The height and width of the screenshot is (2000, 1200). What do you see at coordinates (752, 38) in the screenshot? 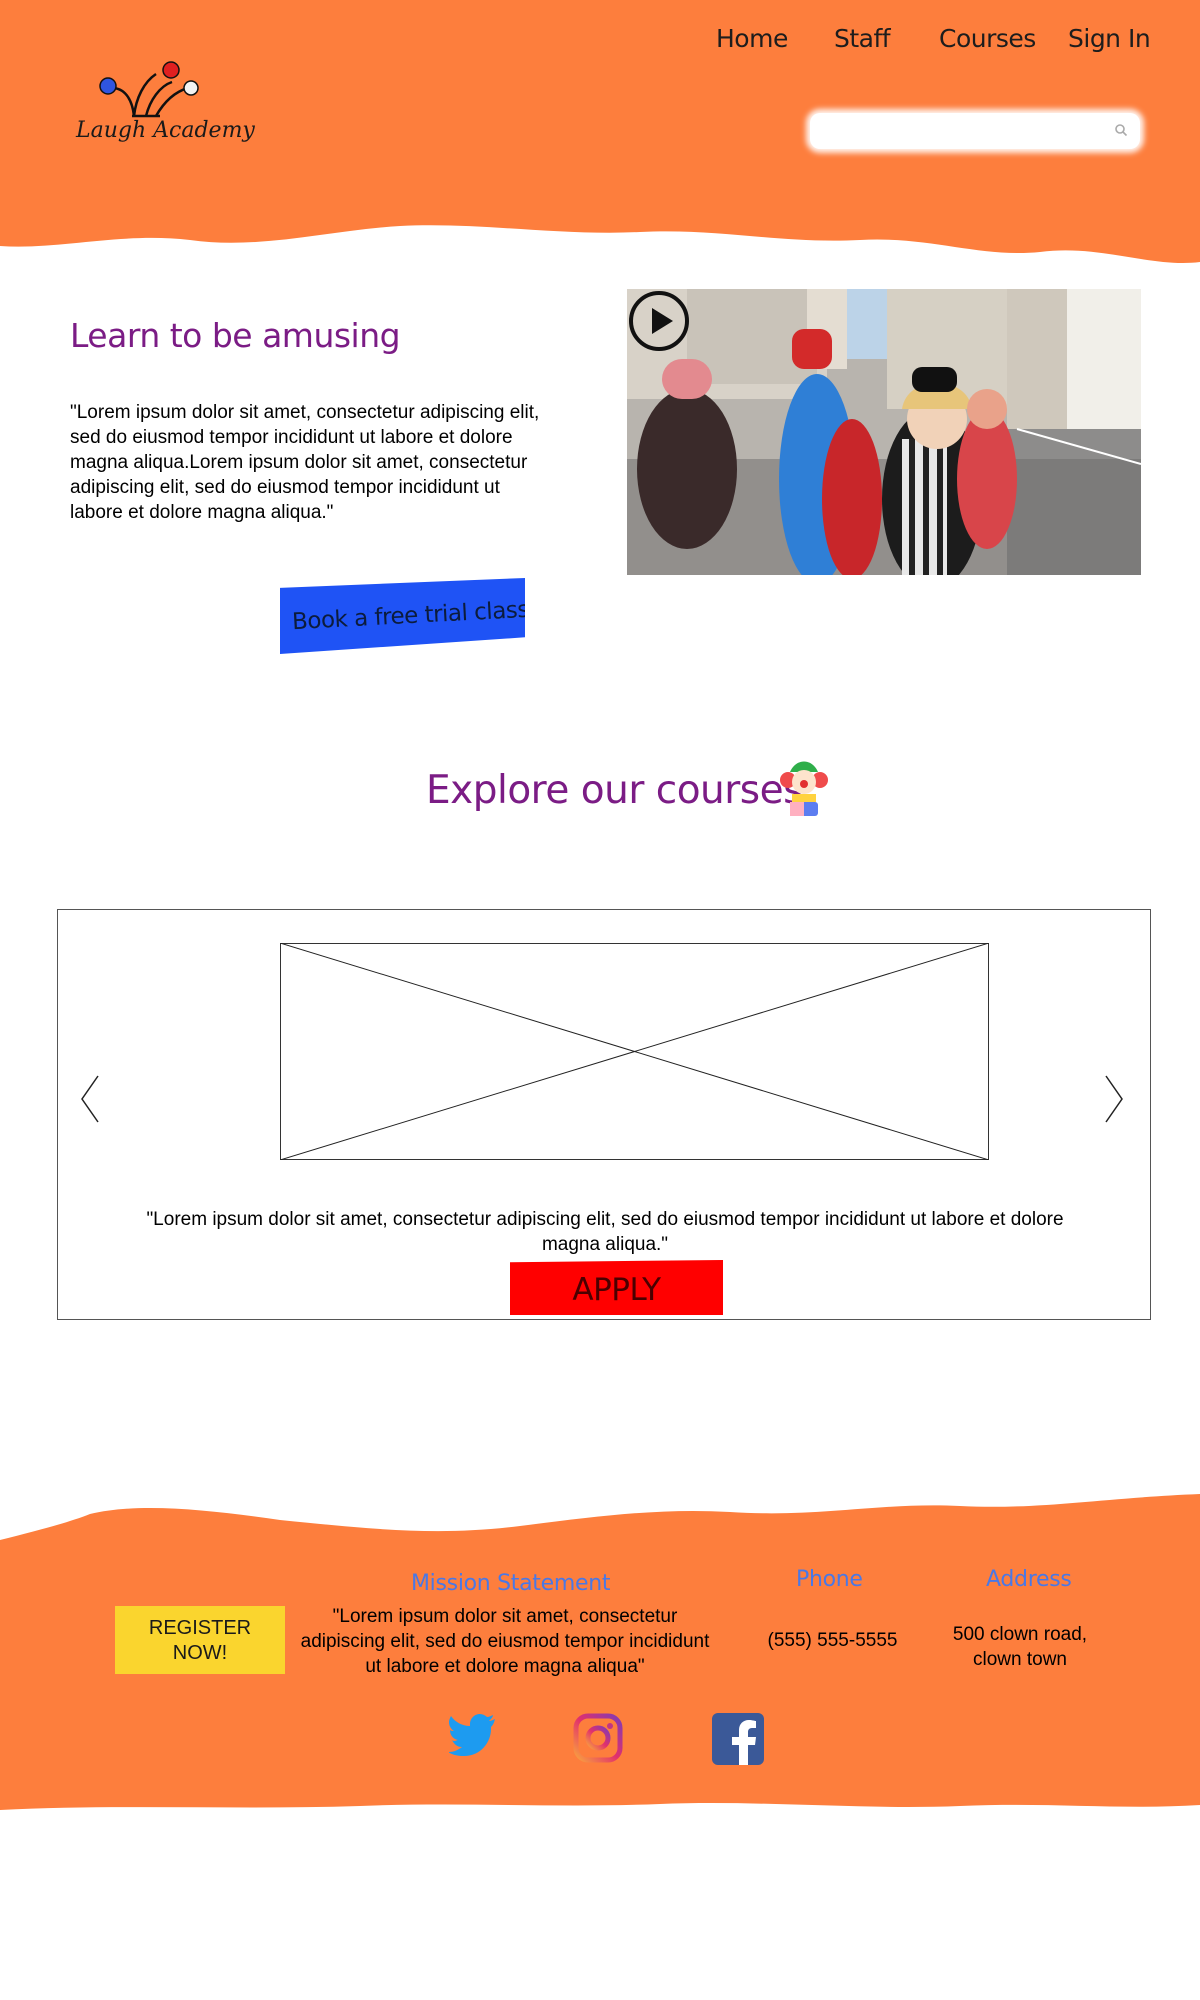
I see `nav-home: Home` at bounding box center [752, 38].